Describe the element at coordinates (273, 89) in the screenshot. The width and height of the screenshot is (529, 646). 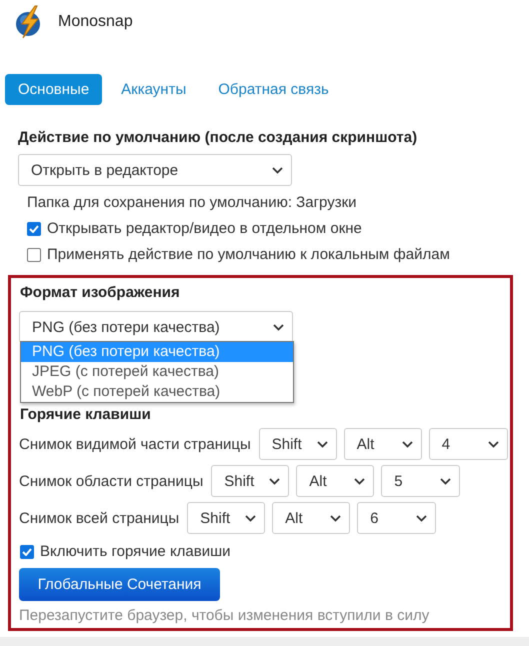
I see `tab: Обратная связь` at that location.